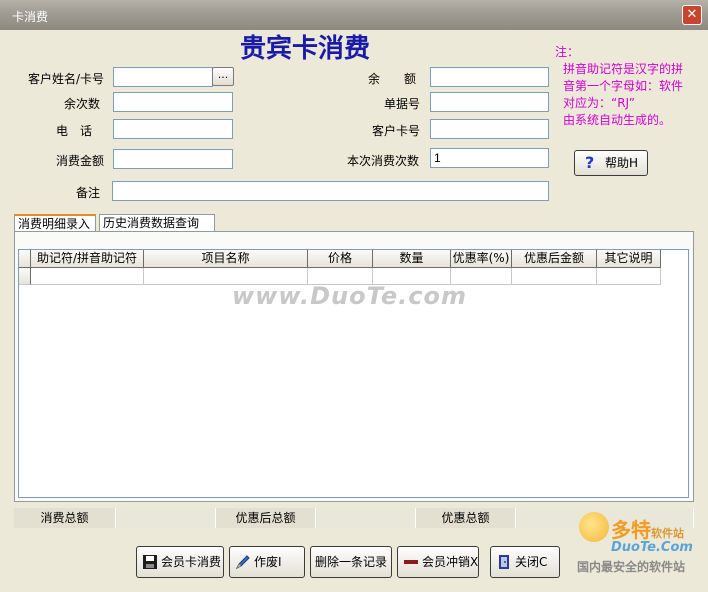 Image resolution: width=708 pixels, height=592 pixels. What do you see at coordinates (88, 193) in the screenshot?
I see `remark-label: 备注` at bounding box center [88, 193].